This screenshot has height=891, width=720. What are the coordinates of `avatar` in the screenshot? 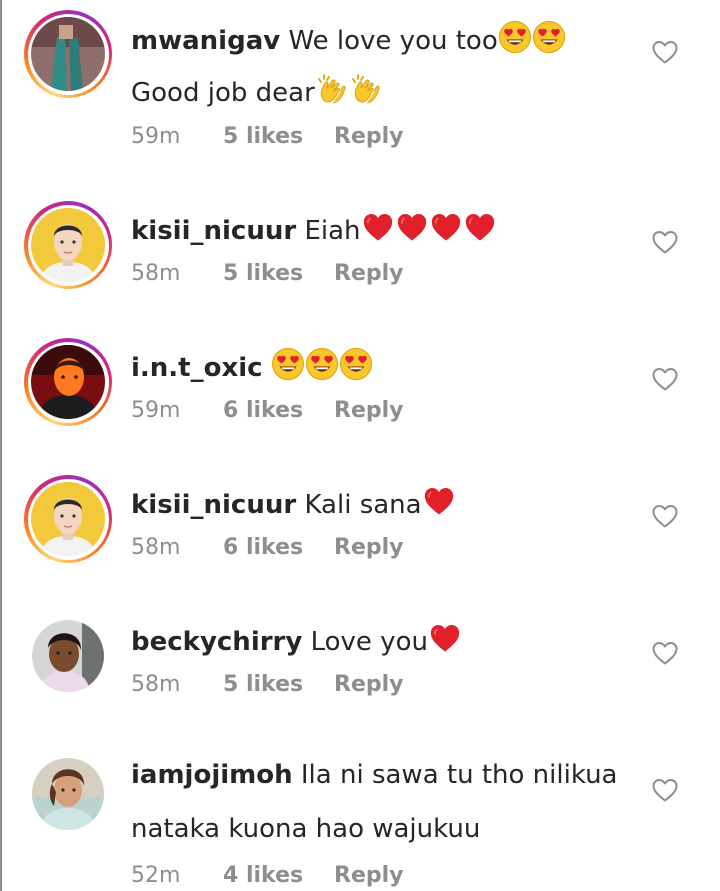 It's located at (68, 794).